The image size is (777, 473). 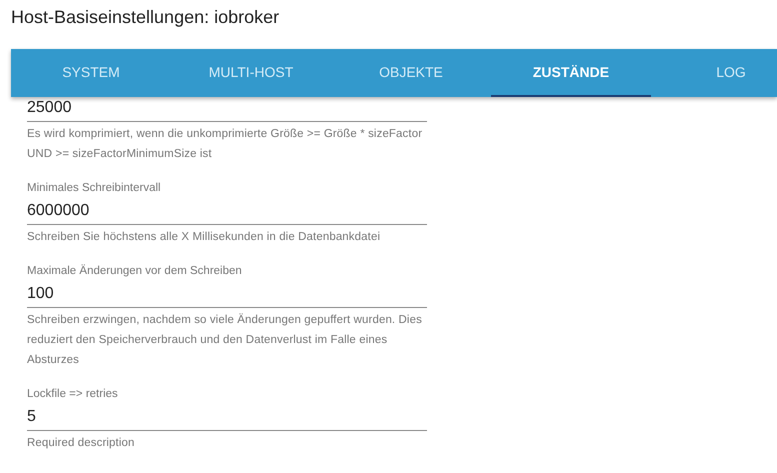 I want to click on tab: MULTI-HOST, so click(x=251, y=73).